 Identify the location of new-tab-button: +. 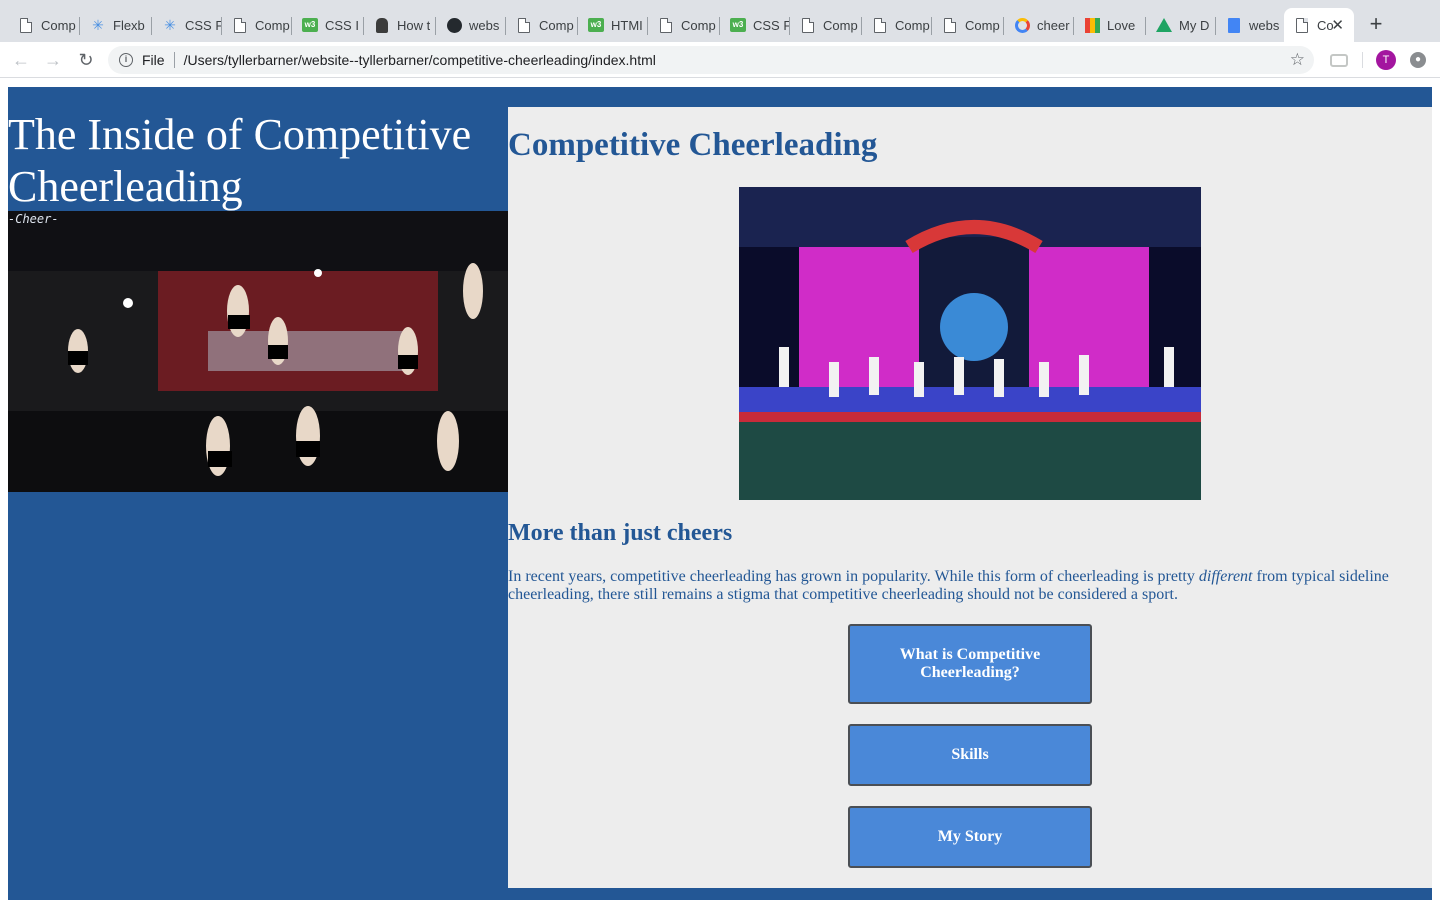
(1376, 24).